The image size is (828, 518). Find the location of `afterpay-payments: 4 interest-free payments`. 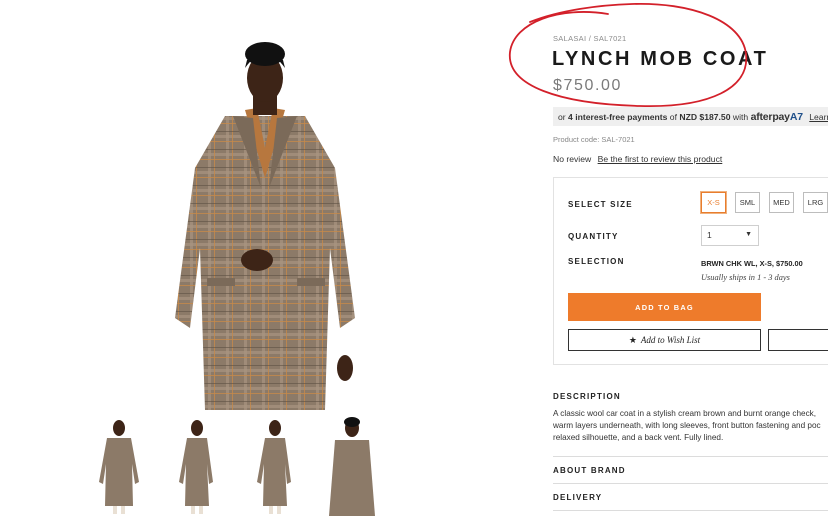

afterpay-payments: 4 interest-free payments is located at coordinates (618, 117).